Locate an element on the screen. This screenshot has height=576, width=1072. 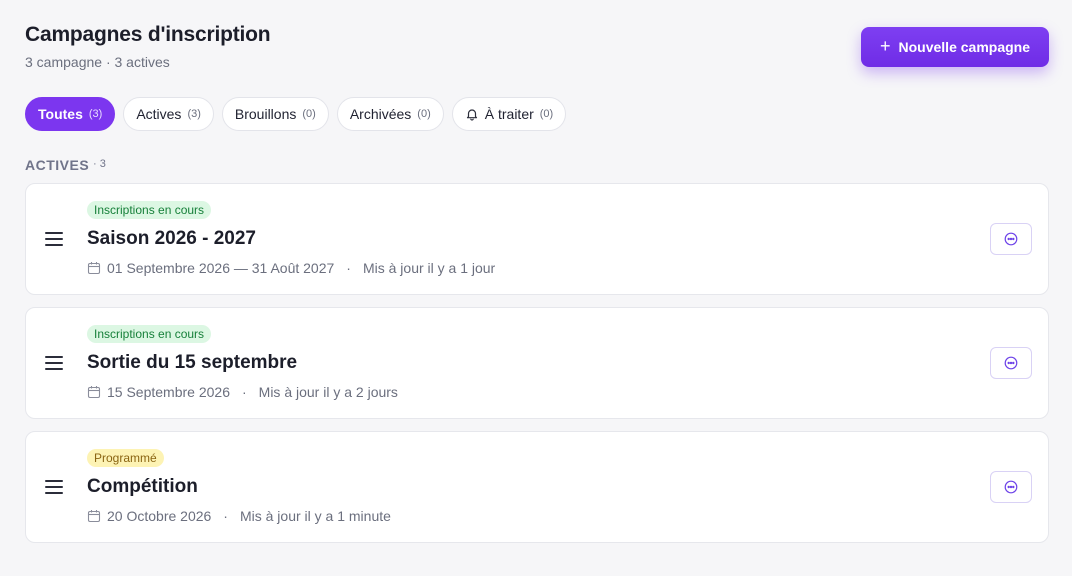
filter-label: Toutes is located at coordinates (60, 114).